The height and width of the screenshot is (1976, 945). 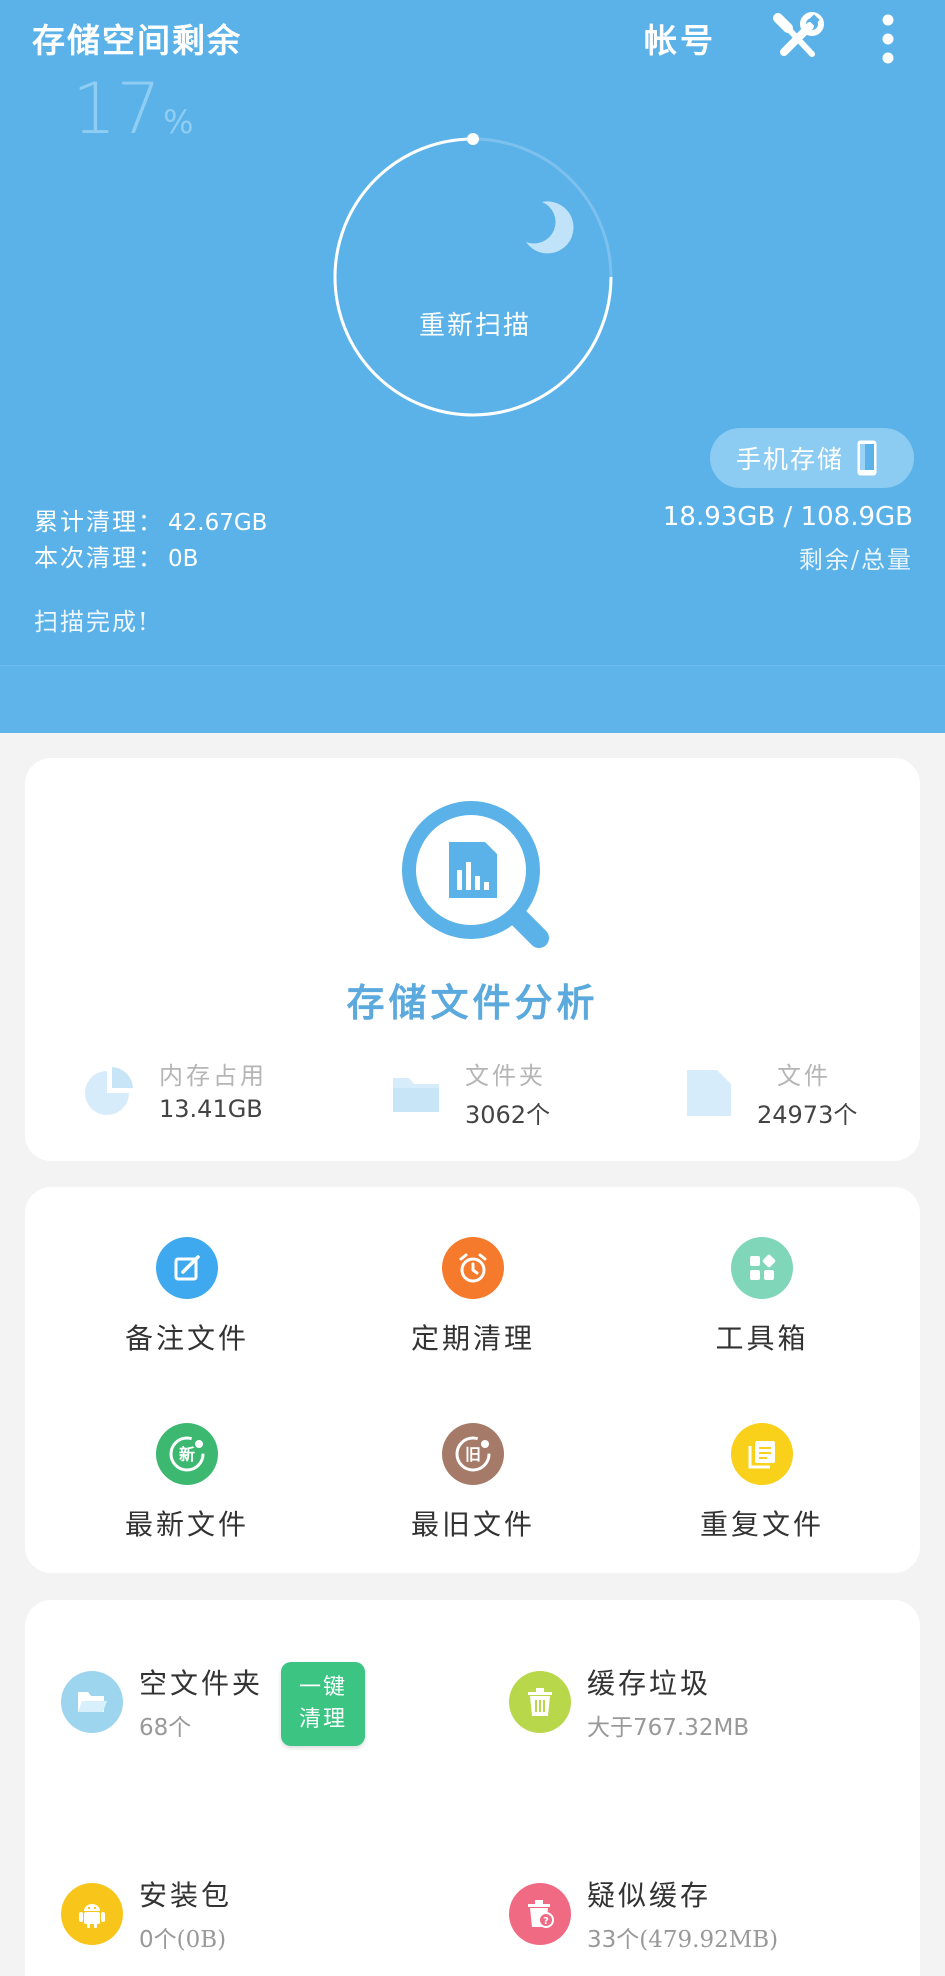 What do you see at coordinates (787, 517) in the screenshot?
I see `storage-capacity: 18.93GB / 108.9GB` at bounding box center [787, 517].